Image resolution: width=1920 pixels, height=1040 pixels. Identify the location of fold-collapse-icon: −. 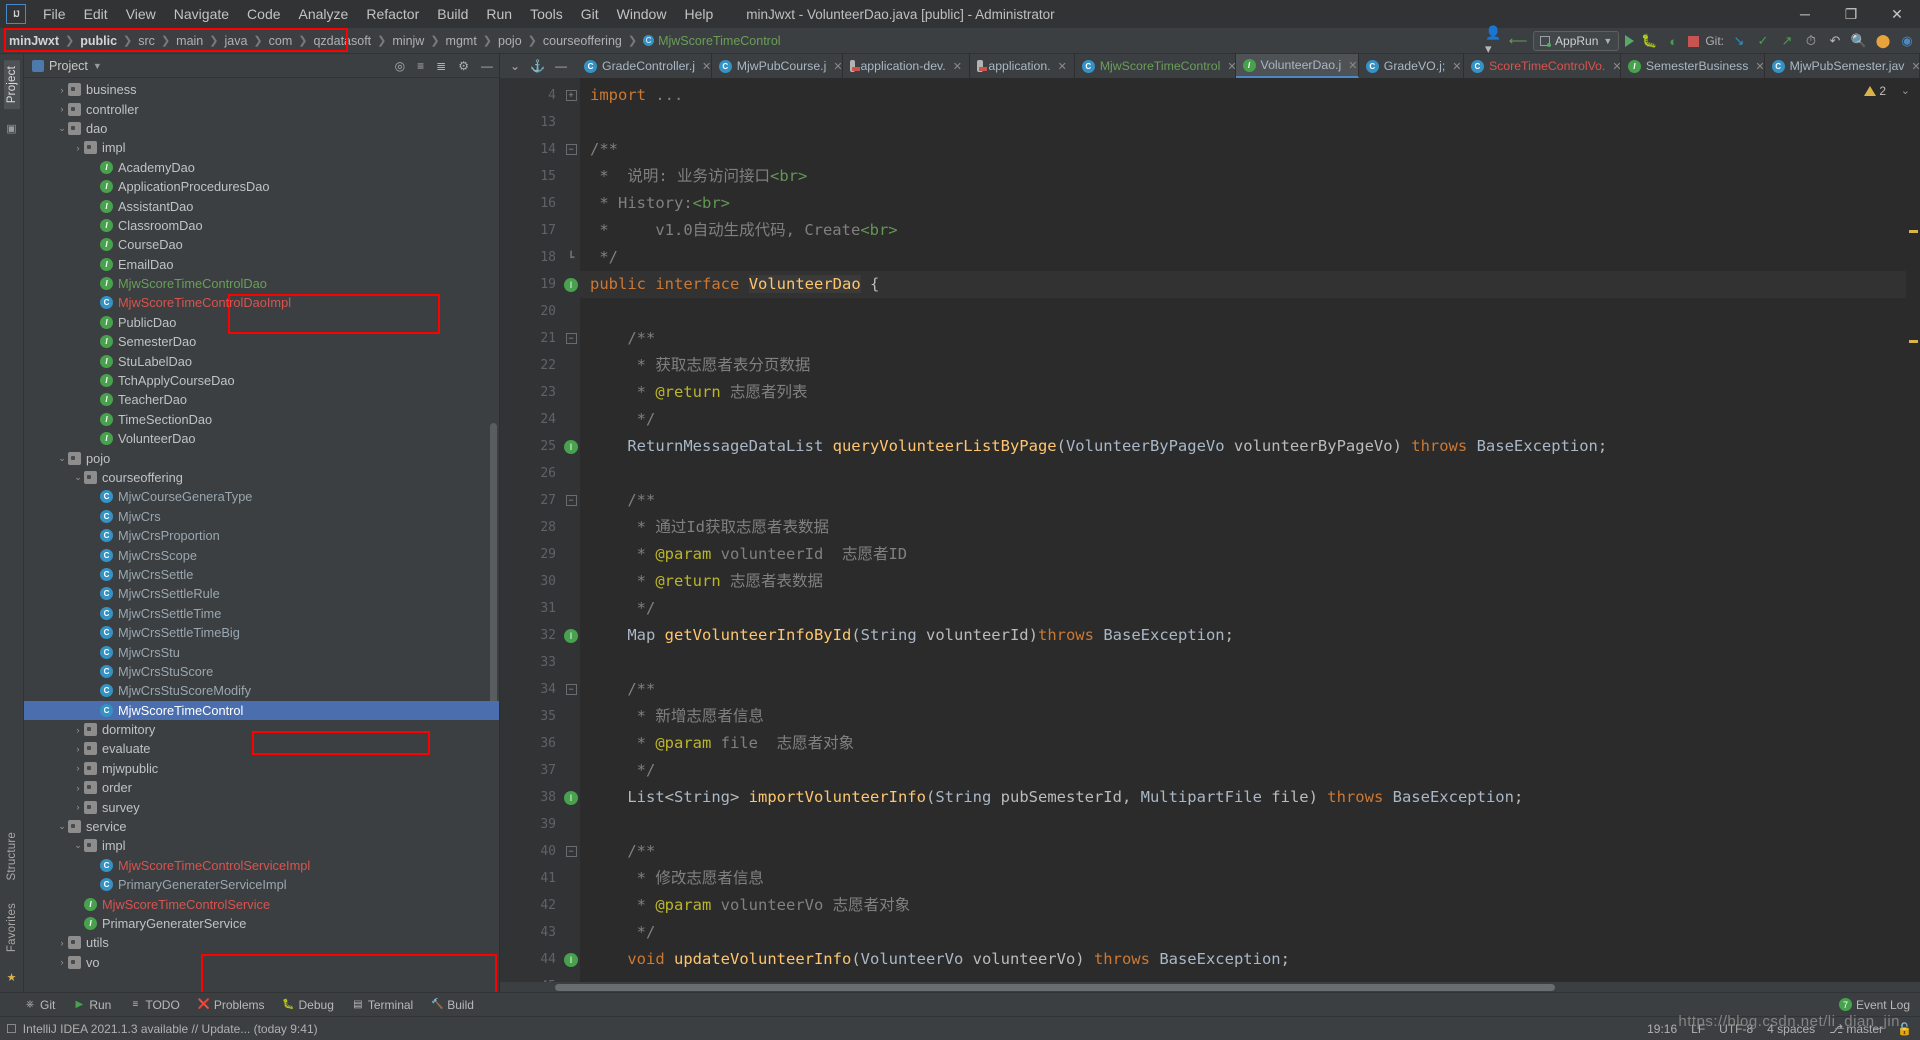
(571, 500).